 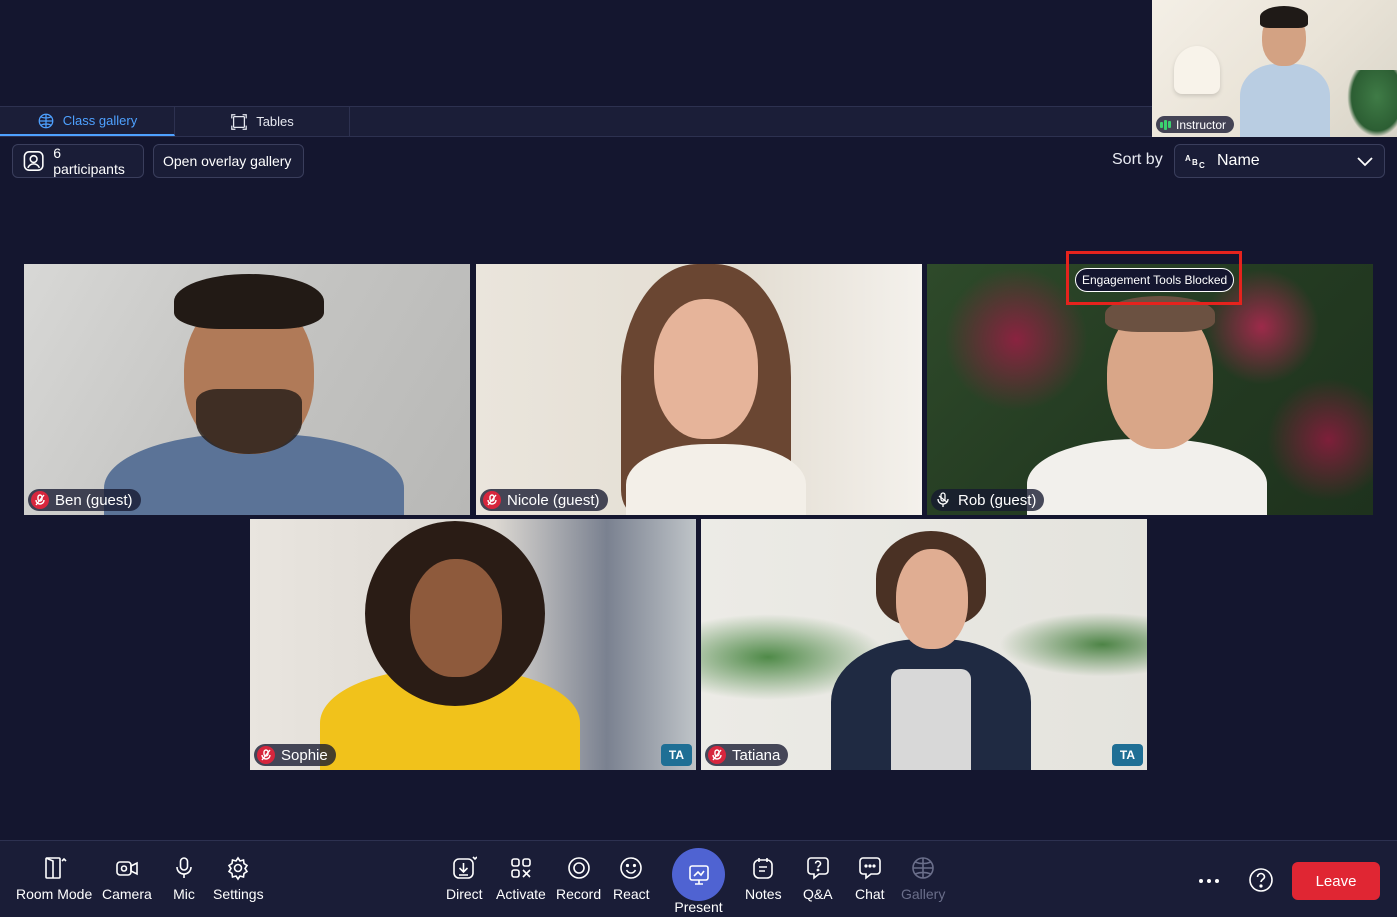 I want to click on highlight-annotation, so click(x=1154, y=278).